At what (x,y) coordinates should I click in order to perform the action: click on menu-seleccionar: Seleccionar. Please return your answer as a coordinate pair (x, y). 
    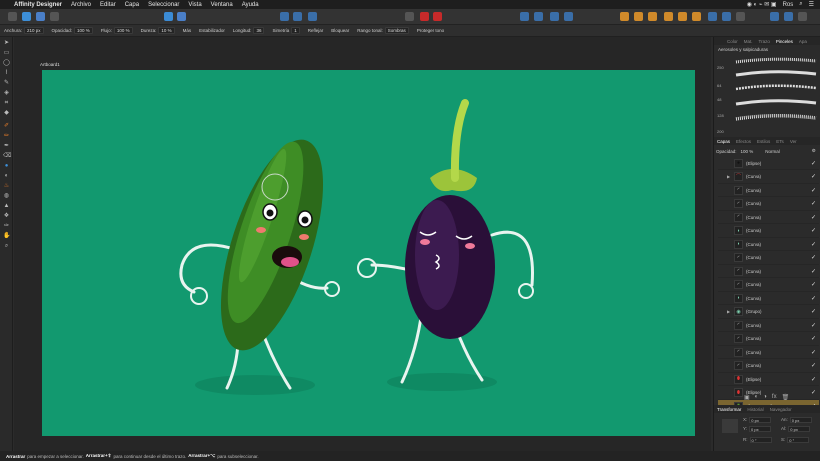
    Looking at the image, I should click on (163, 5).